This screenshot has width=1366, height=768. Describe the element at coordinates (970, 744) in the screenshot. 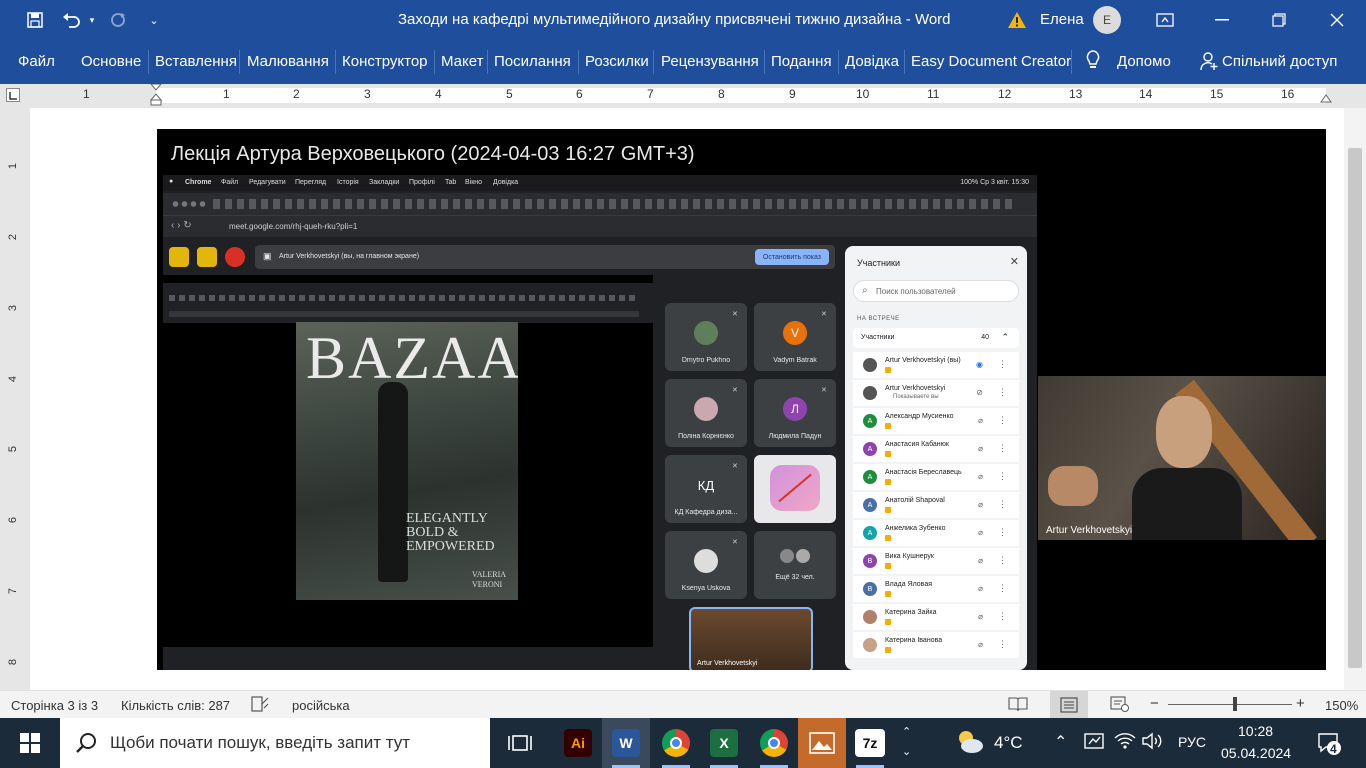

I see `weather-icon` at that location.